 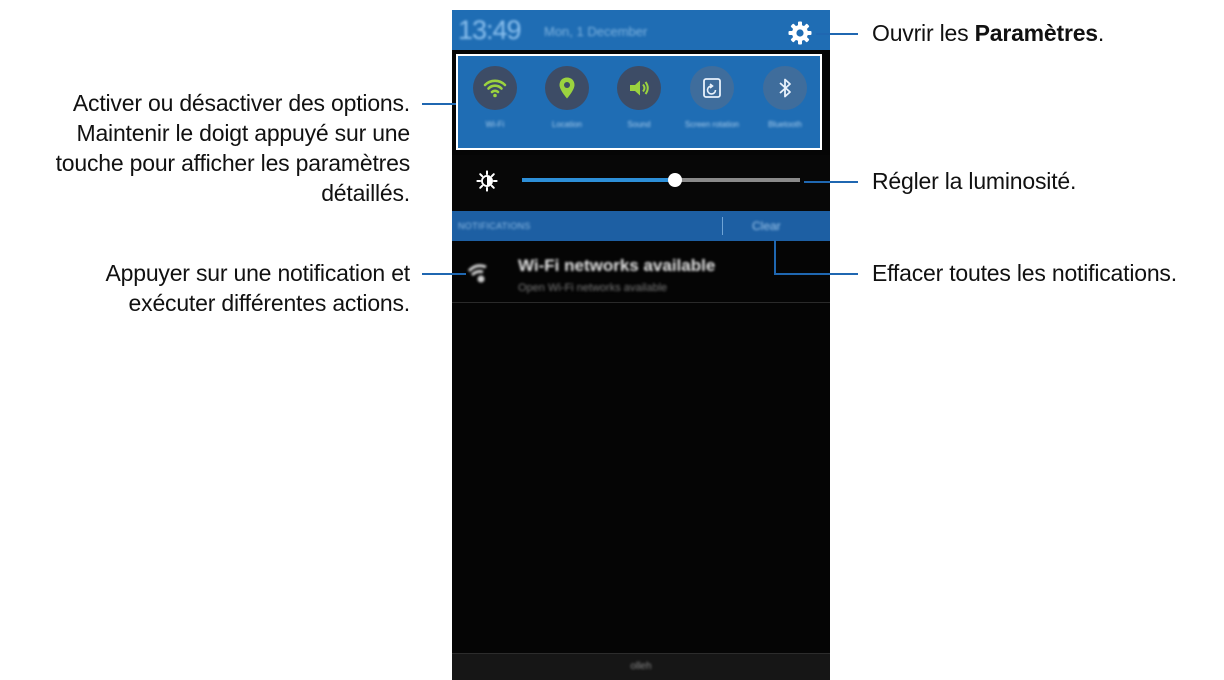 What do you see at coordinates (722, 226) in the screenshot?
I see `header-divider` at bounding box center [722, 226].